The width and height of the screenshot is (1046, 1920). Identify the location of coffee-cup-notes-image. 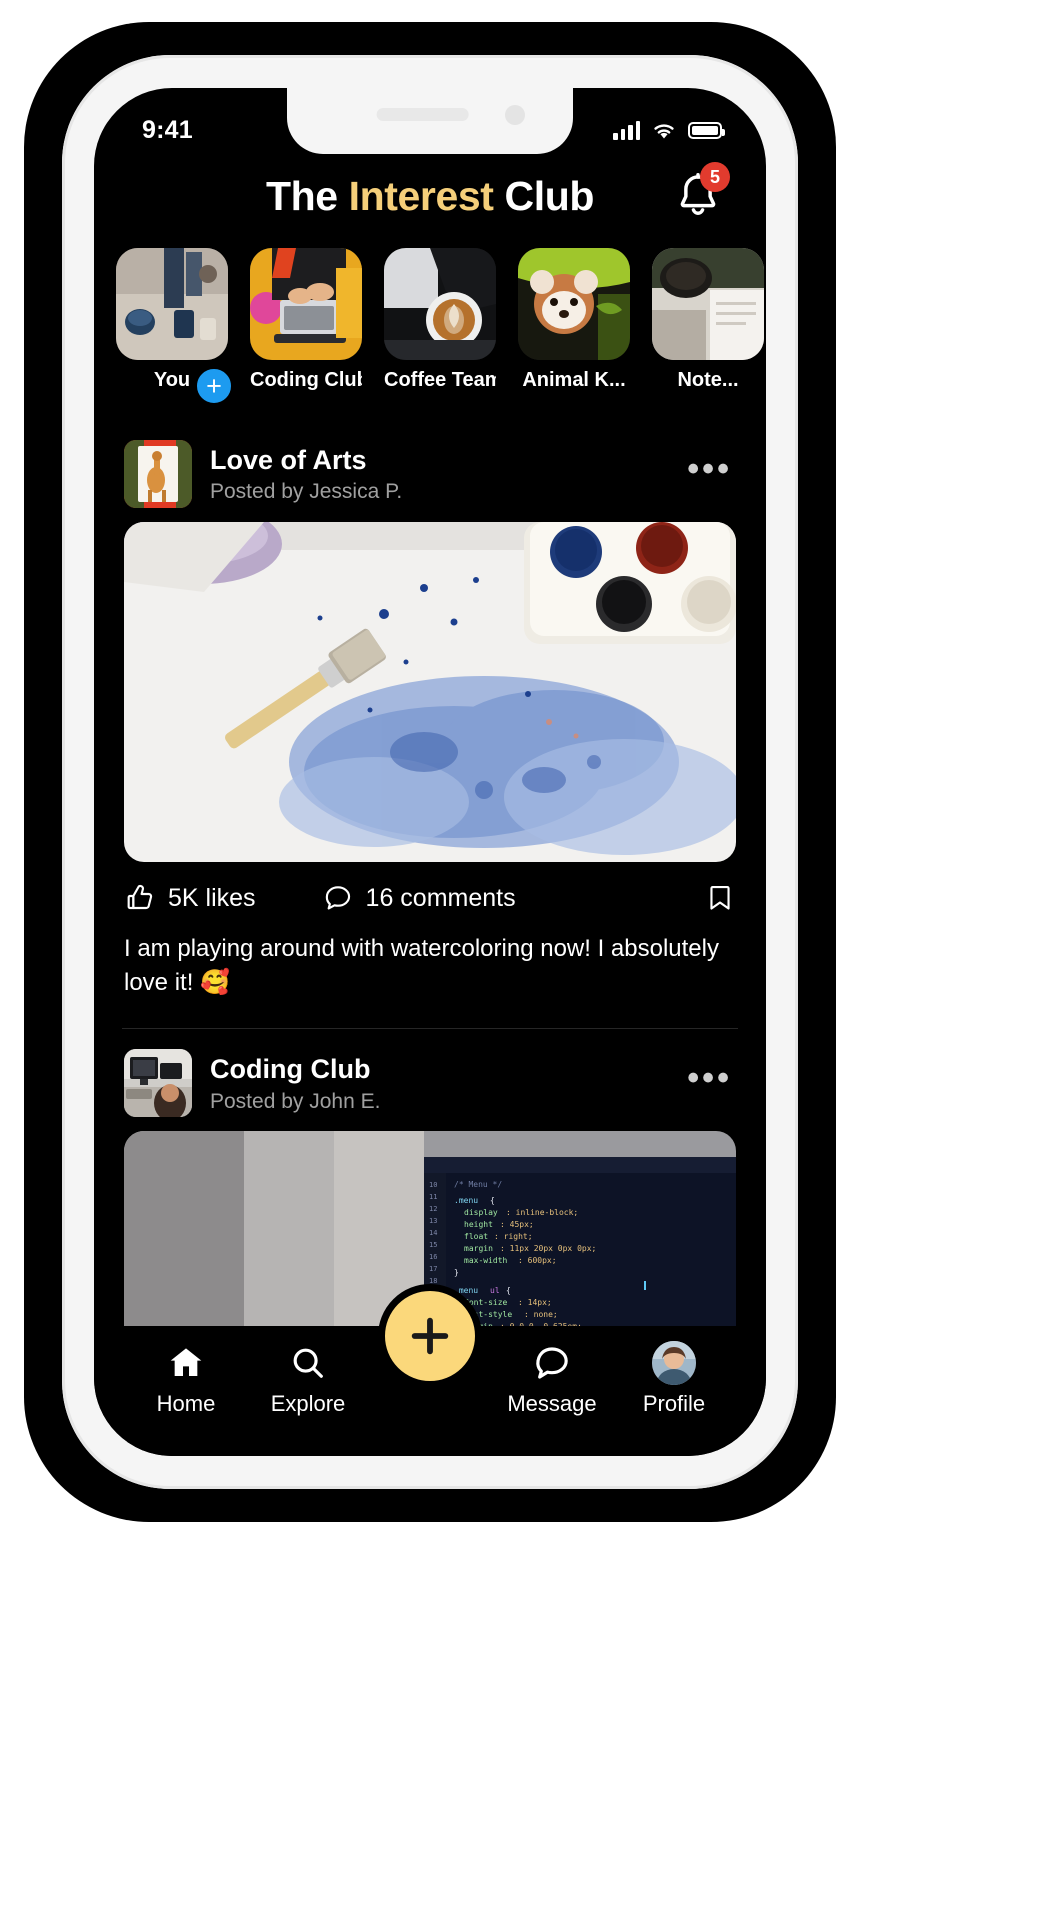
(708, 304).